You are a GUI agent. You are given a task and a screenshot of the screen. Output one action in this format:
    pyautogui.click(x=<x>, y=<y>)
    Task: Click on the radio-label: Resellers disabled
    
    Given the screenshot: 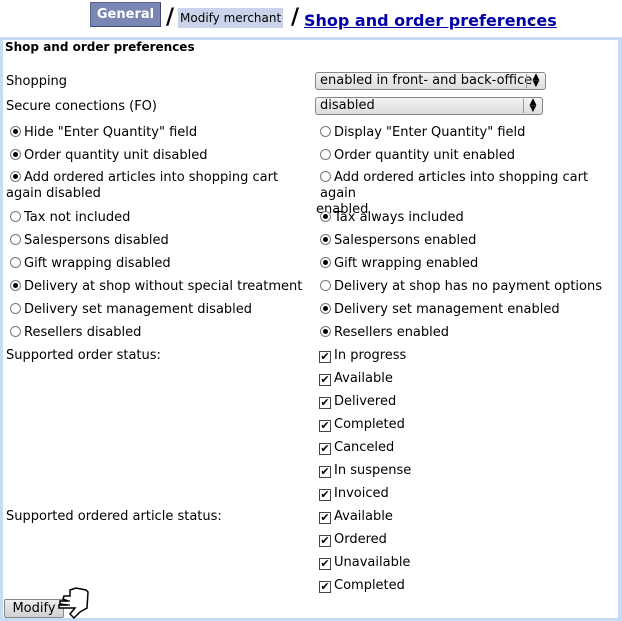 What is the action you would take?
    pyautogui.click(x=83, y=332)
    